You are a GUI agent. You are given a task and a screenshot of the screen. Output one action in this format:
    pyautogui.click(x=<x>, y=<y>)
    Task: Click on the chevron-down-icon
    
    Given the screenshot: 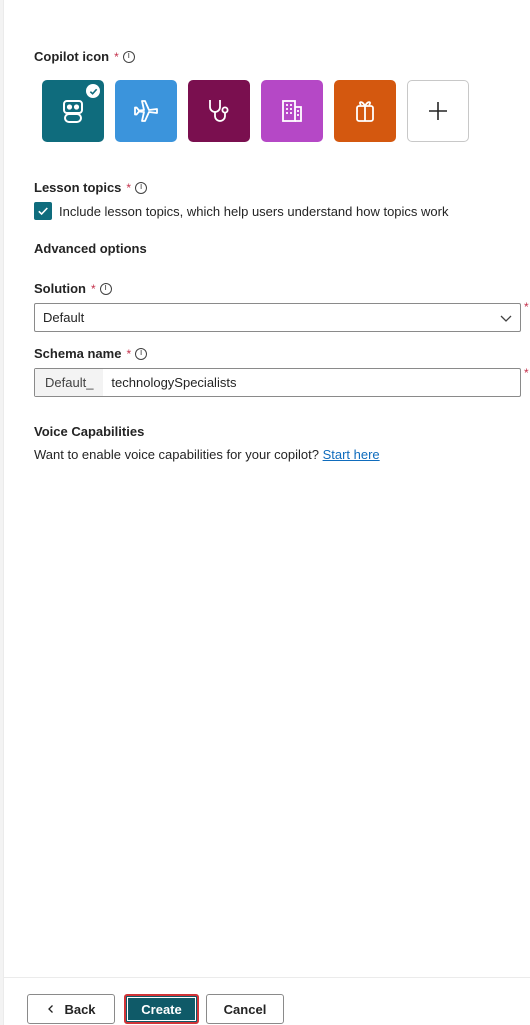 What is the action you would take?
    pyautogui.click(x=506, y=318)
    